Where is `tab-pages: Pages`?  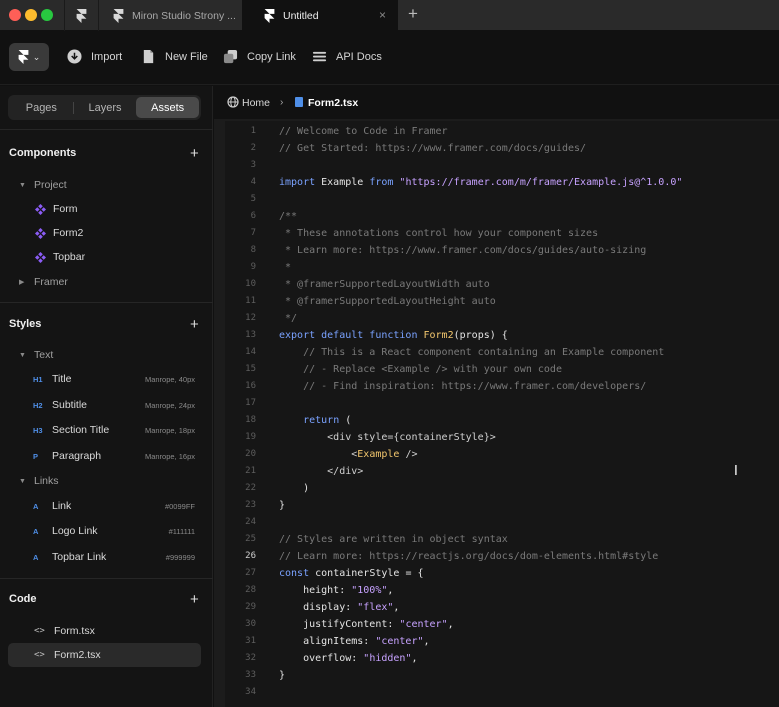 tab-pages: Pages is located at coordinates (41, 107).